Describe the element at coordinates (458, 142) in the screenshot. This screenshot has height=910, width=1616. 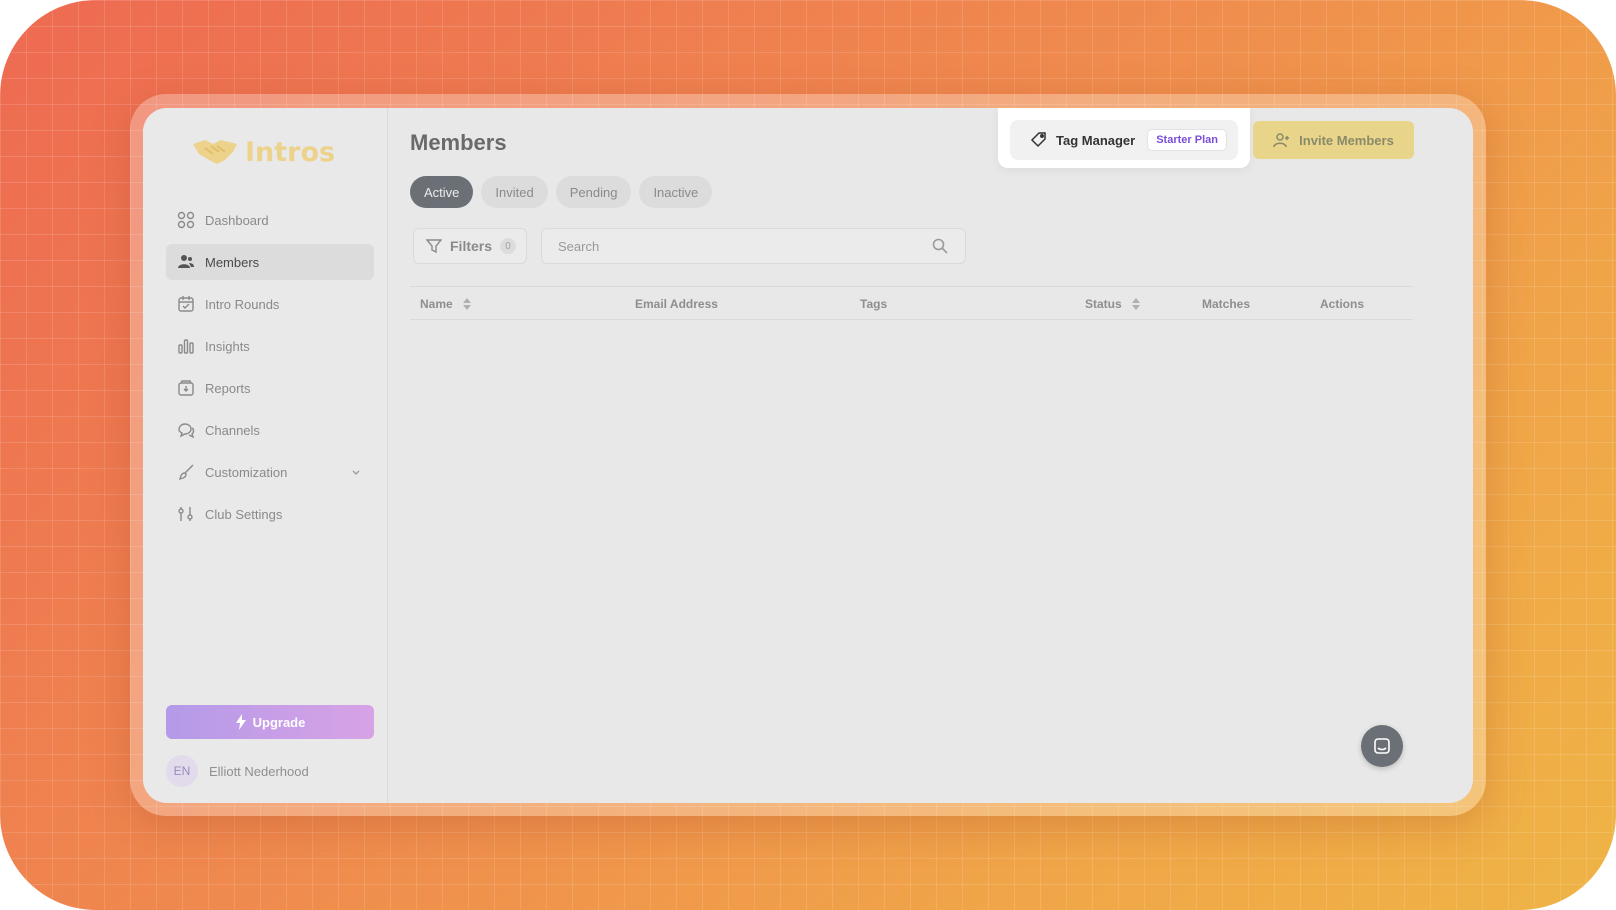
I see `page-title: Members` at that location.